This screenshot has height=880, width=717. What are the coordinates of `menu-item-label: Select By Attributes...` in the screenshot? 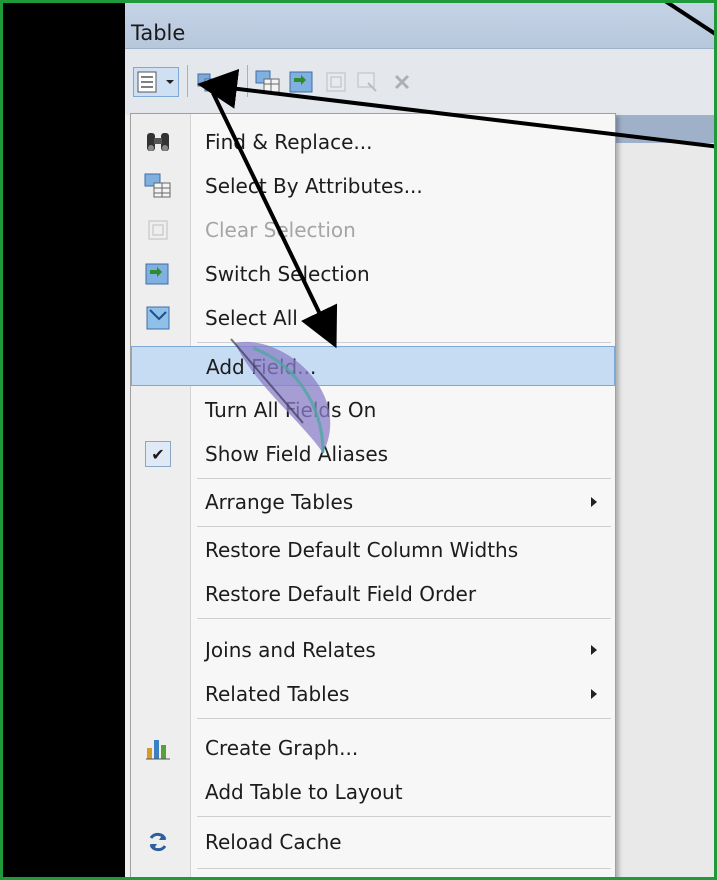 It's located at (314, 186).